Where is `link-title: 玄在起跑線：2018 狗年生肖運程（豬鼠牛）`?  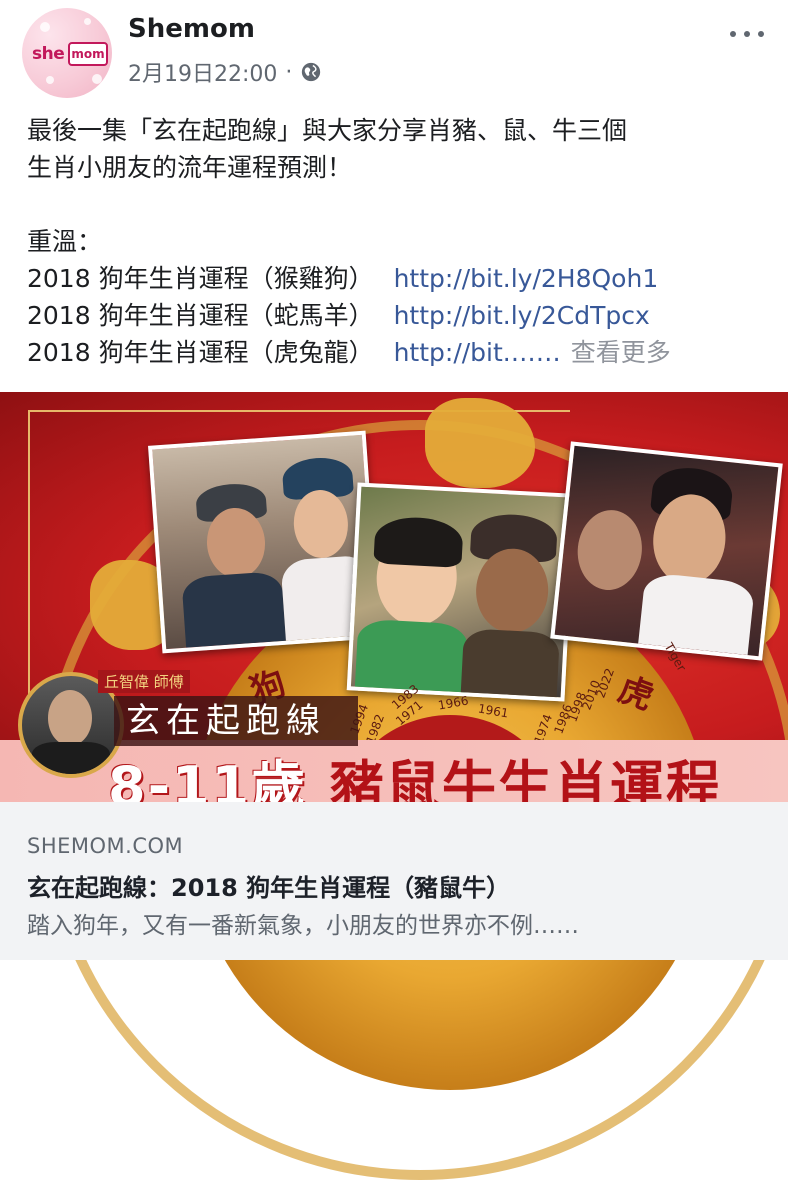 link-title: 玄在起跑線：2018 狗年生肖運程（豬鼠牛） is located at coordinates (268, 885).